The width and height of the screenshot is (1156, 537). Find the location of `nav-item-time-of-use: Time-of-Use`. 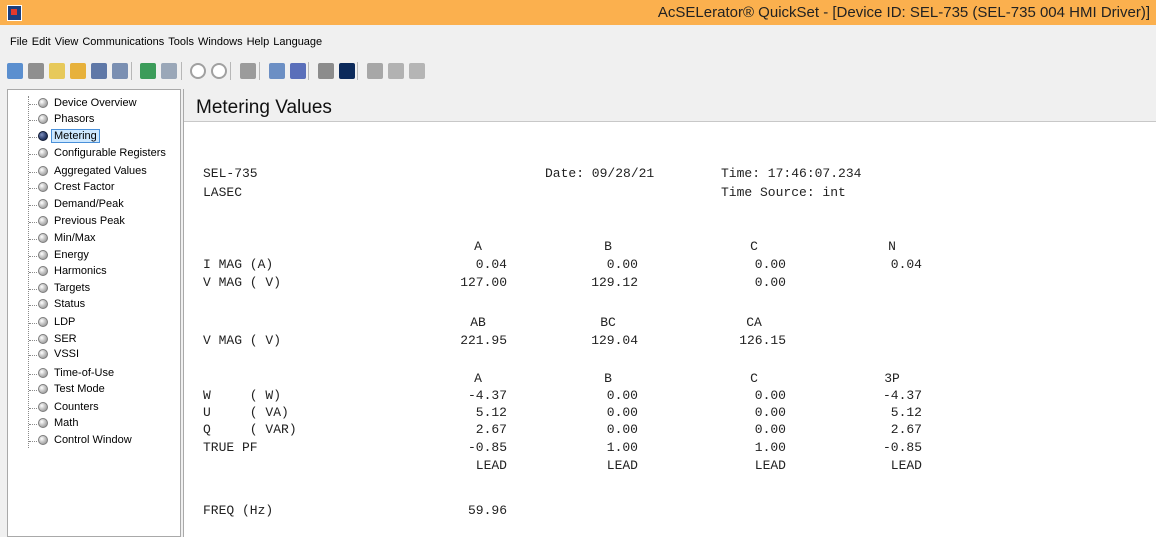

nav-item-time-of-use: Time-of-Use is located at coordinates (95, 374).